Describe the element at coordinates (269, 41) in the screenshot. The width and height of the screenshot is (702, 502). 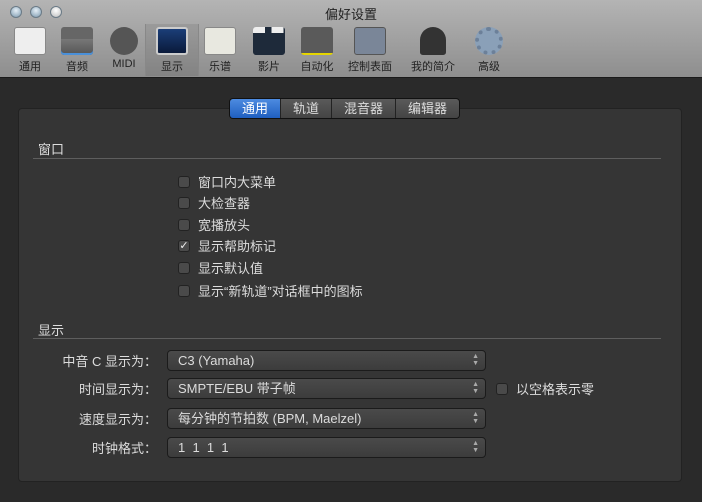
I see `clapperboard-icon` at that location.